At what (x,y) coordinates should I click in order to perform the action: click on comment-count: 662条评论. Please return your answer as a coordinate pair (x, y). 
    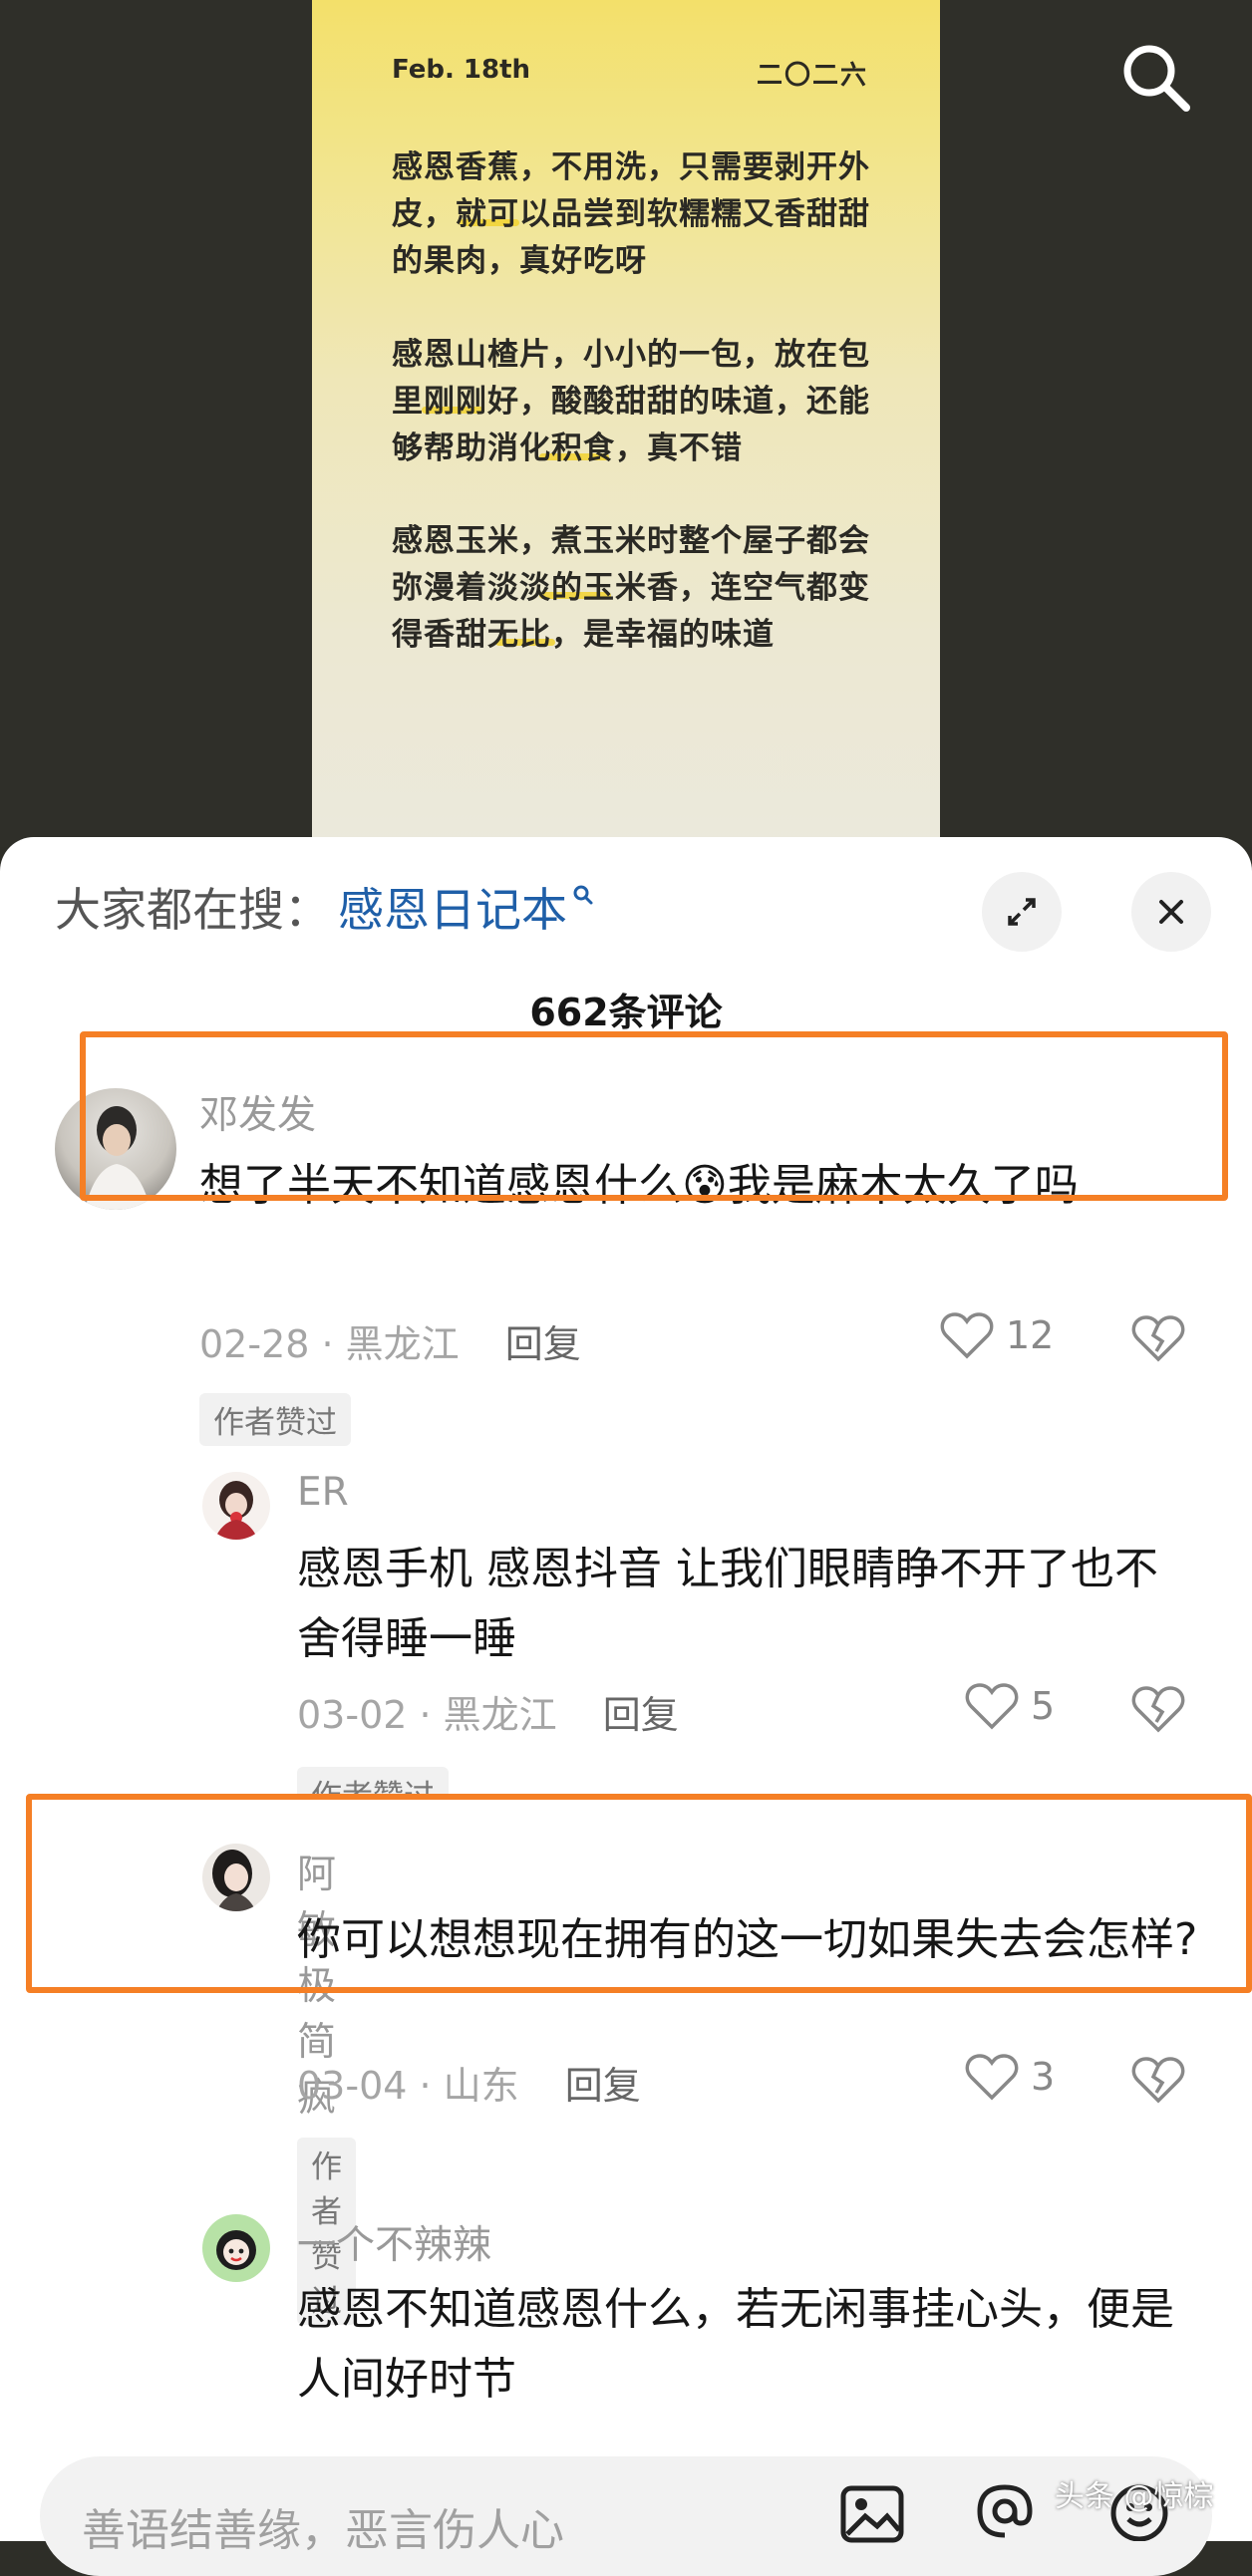
    Looking at the image, I should click on (626, 1012).